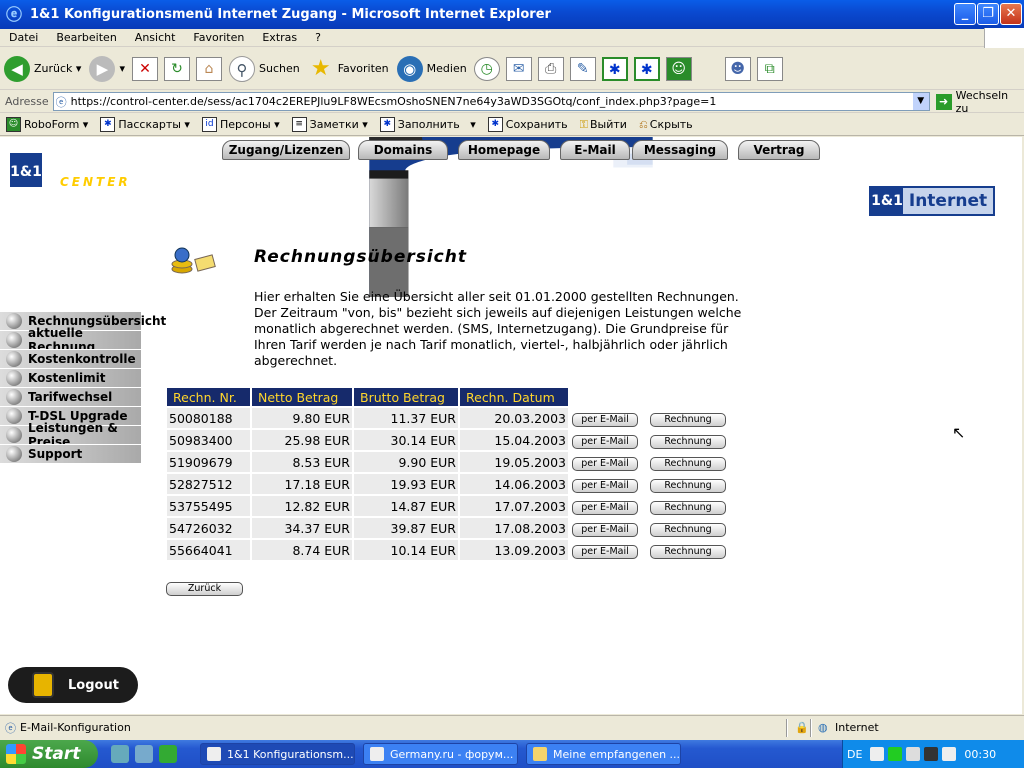  Describe the element at coordinates (988, 14) in the screenshot. I see `maximize-button: ❐` at that location.